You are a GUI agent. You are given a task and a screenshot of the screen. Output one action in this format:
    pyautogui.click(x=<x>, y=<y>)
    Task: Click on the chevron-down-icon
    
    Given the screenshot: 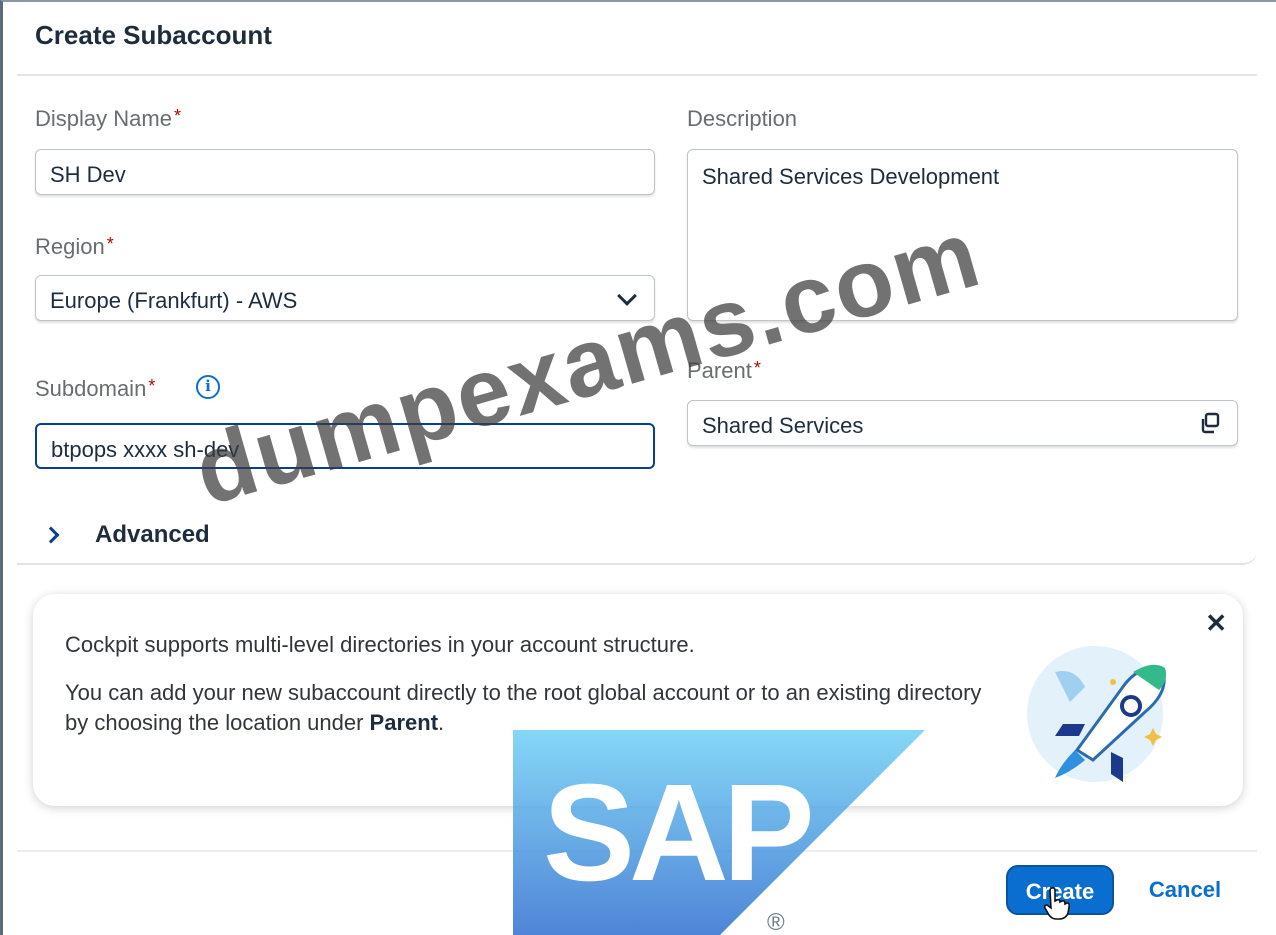 What is the action you would take?
    pyautogui.click(x=627, y=296)
    